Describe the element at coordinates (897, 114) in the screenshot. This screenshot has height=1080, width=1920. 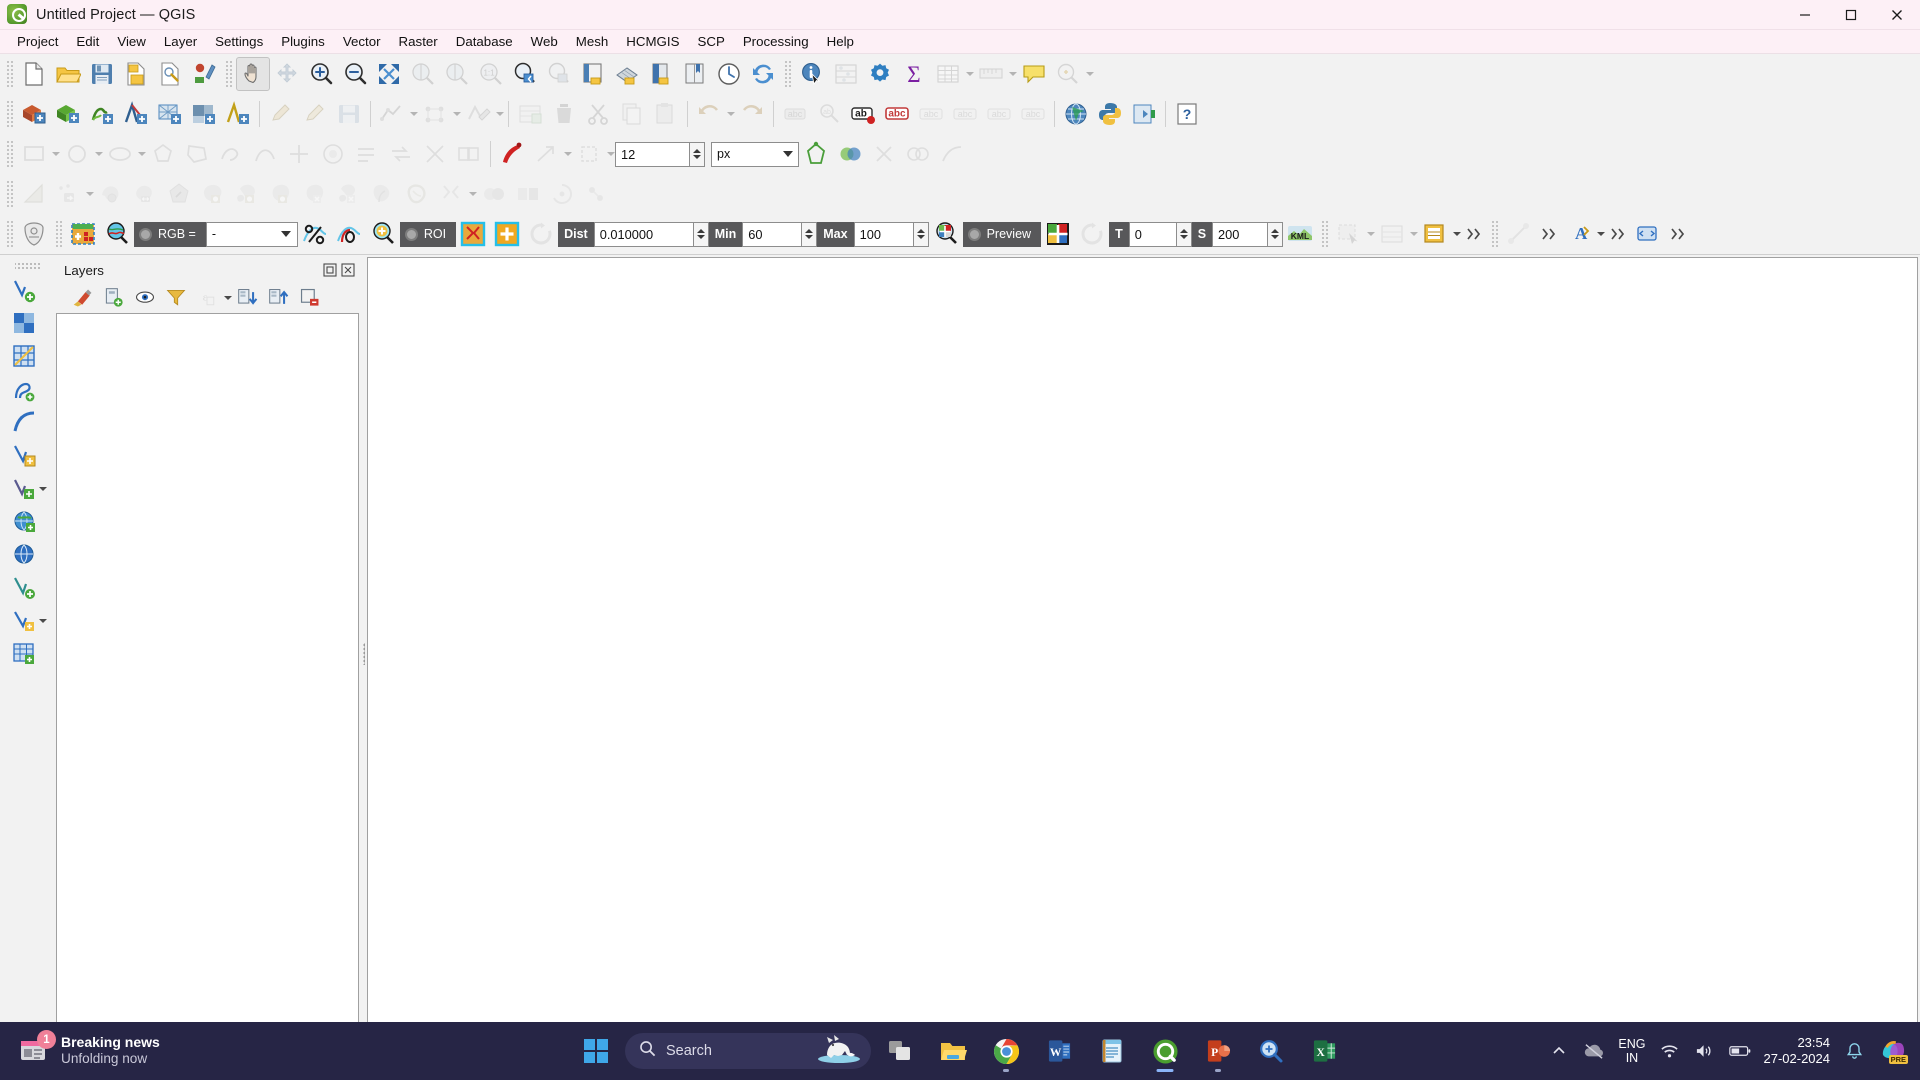
I see `show-hide-labels-button: abc` at that location.